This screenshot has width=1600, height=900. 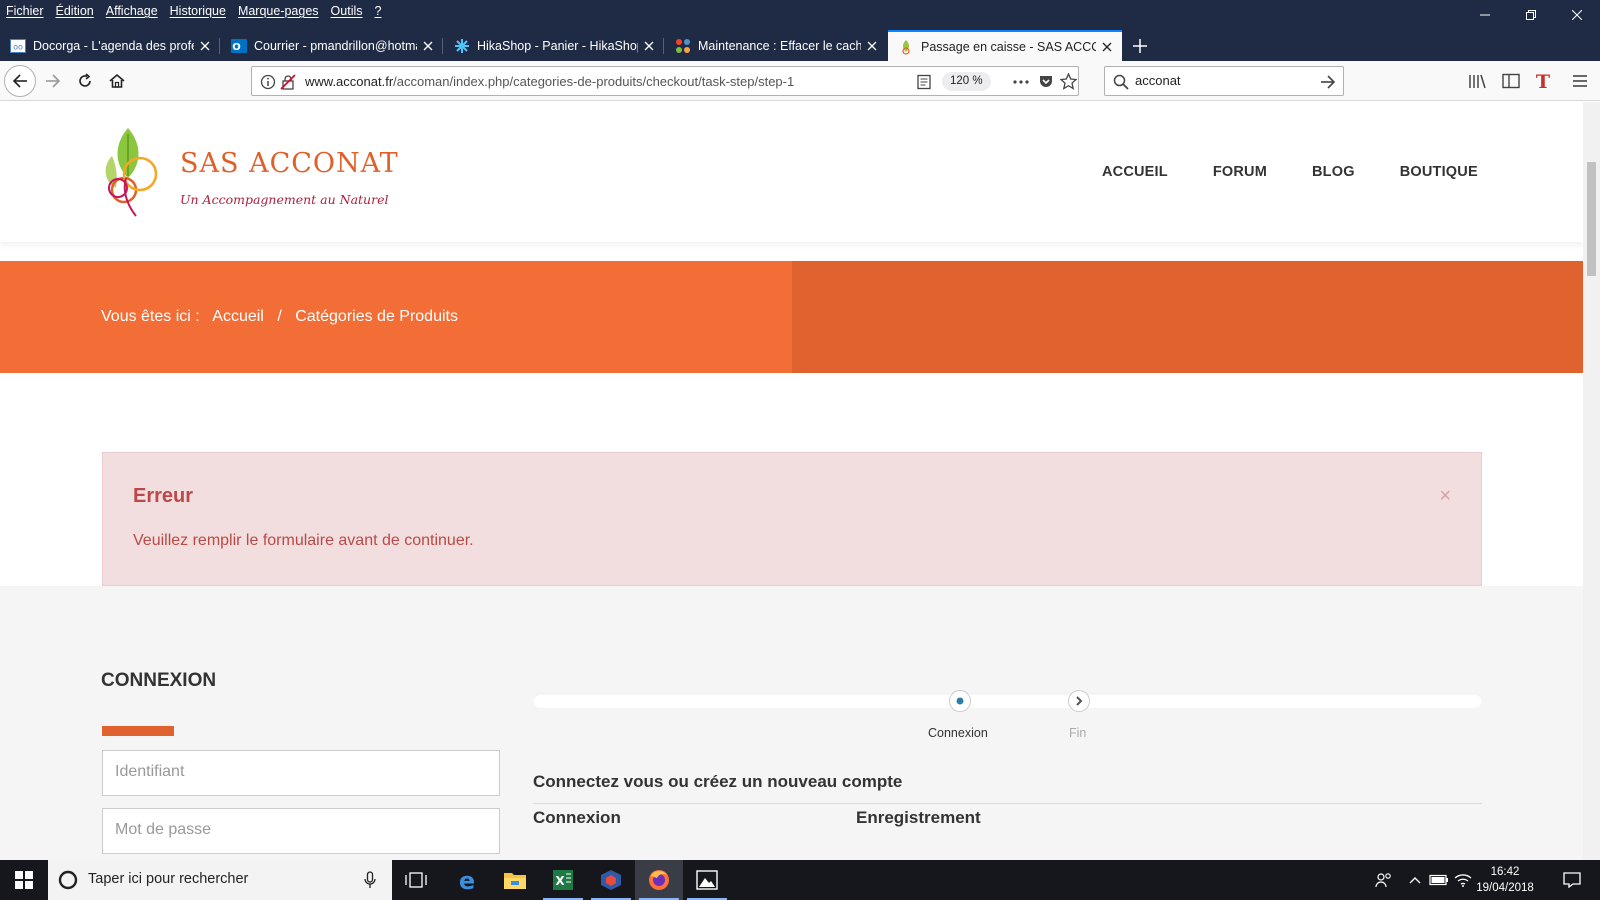 What do you see at coordinates (659, 880) in the screenshot?
I see `firefox-app-button` at bounding box center [659, 880].